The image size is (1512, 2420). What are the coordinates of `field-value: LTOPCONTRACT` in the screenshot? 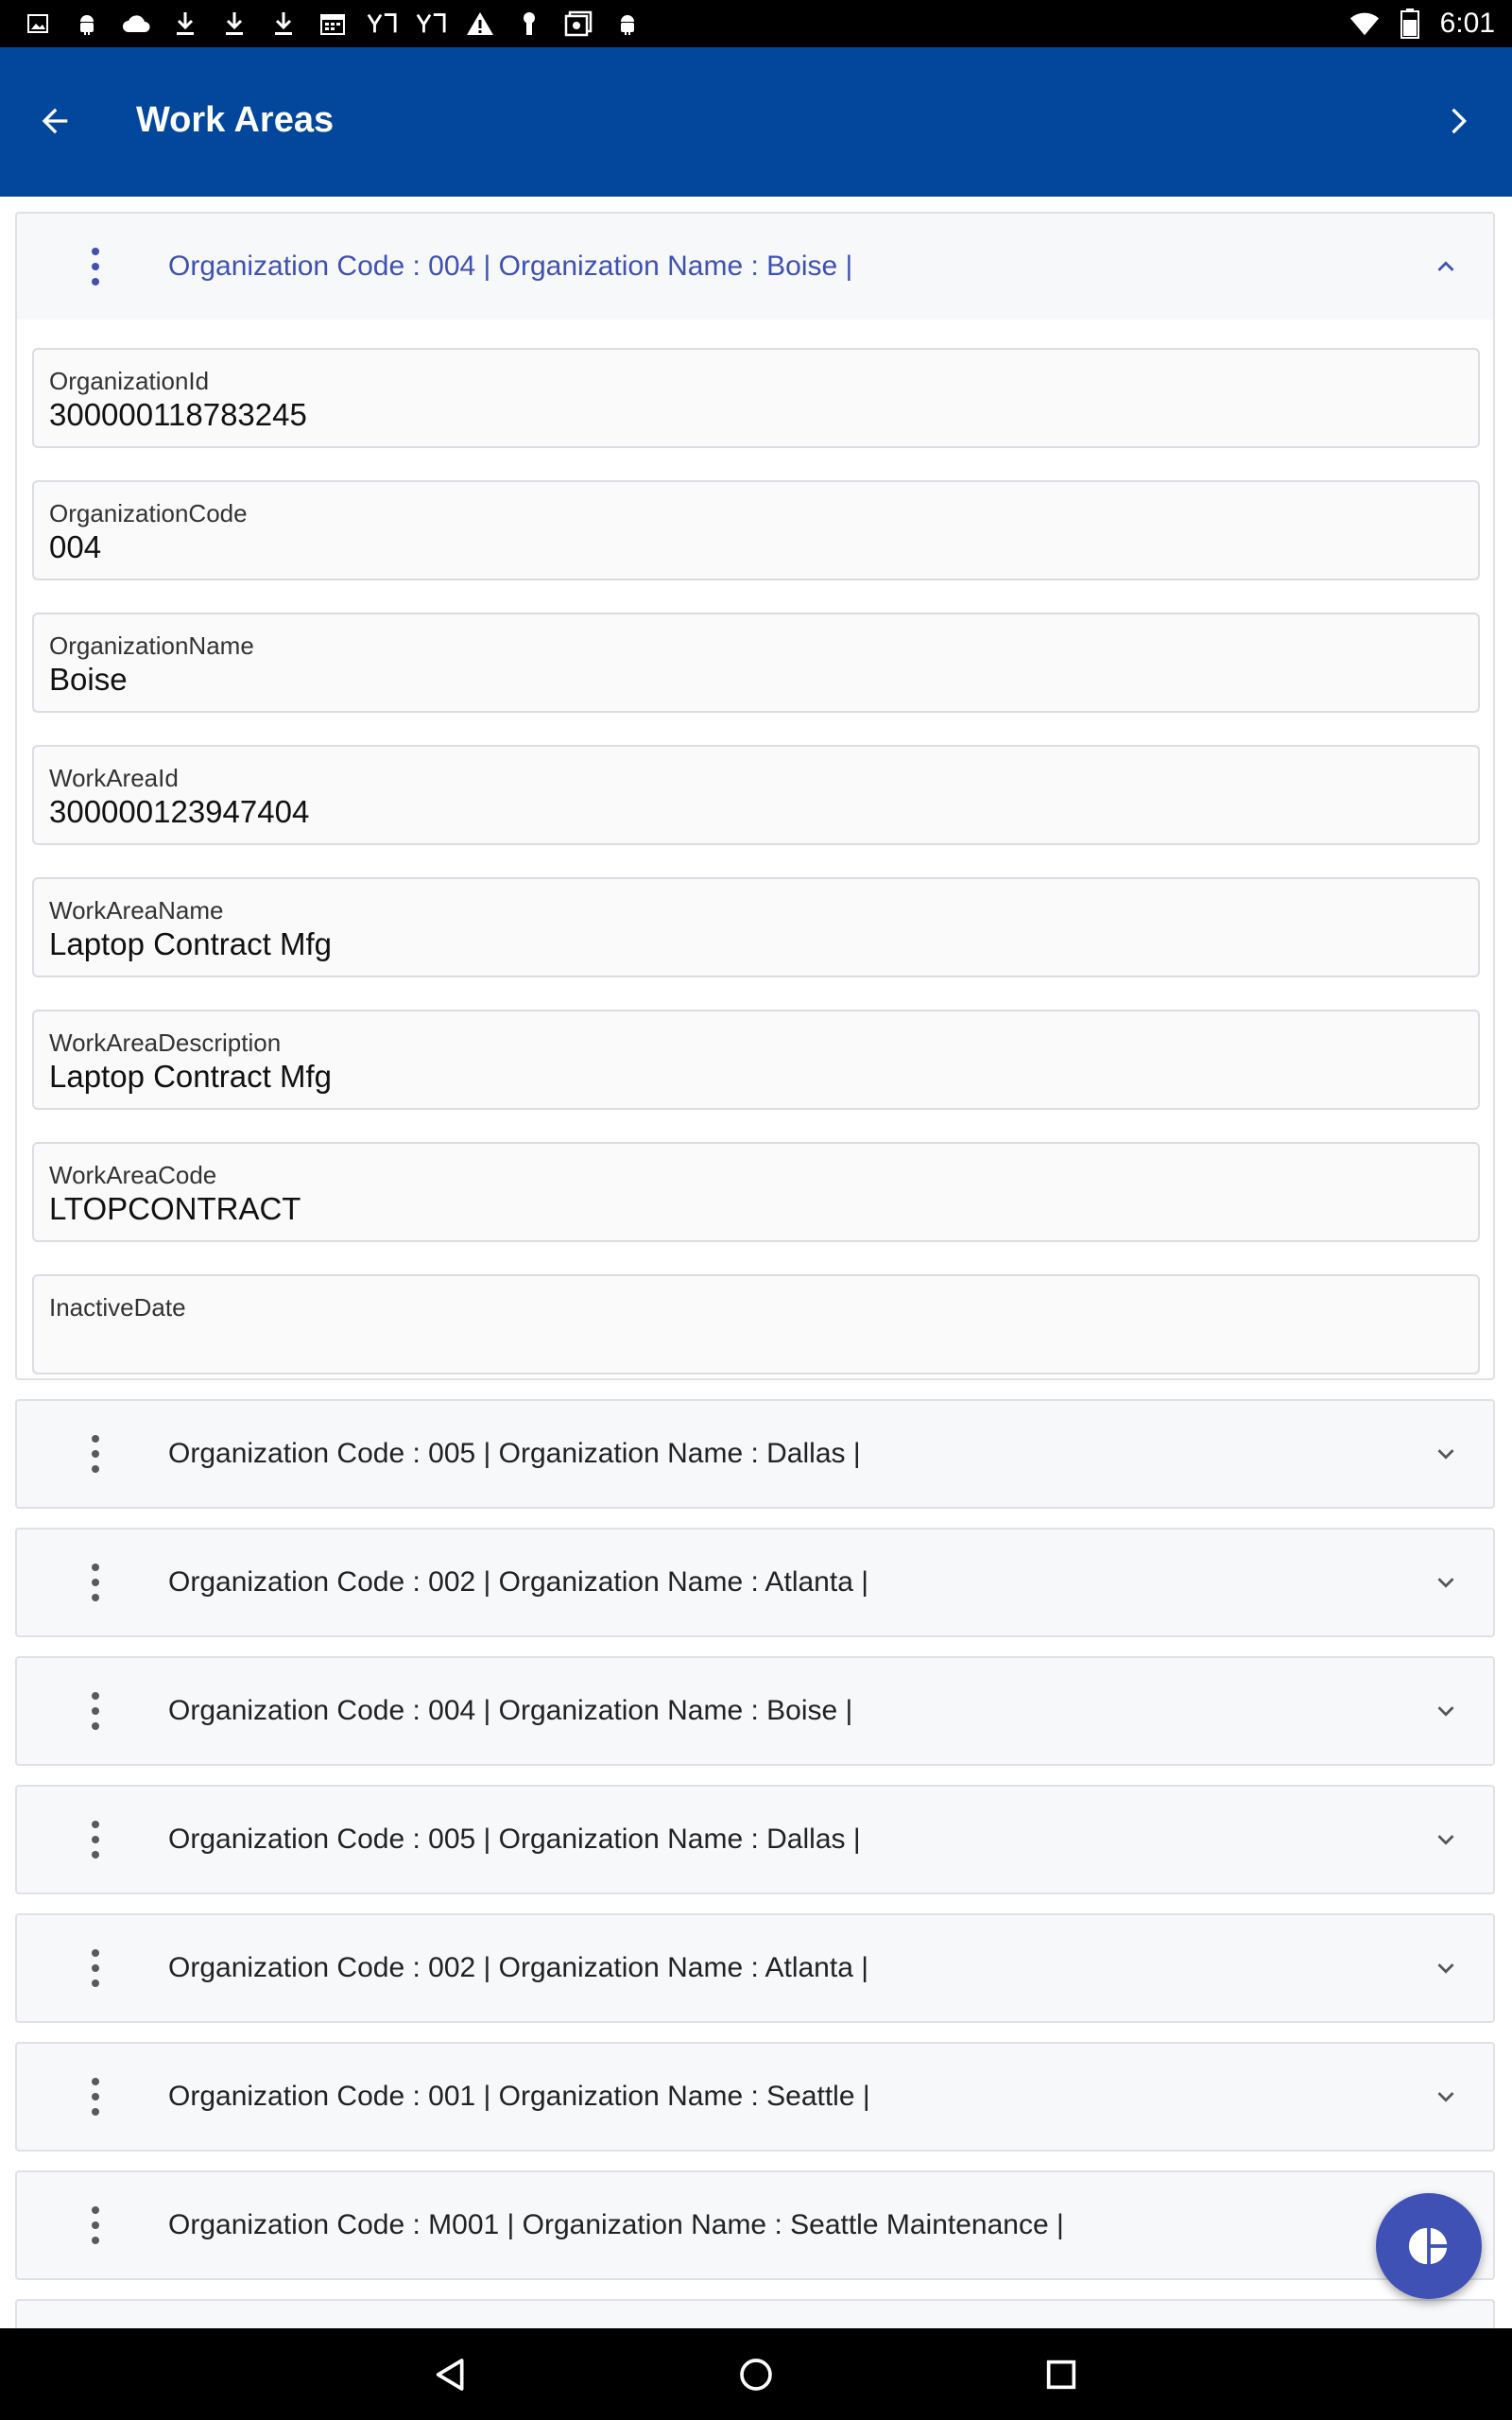 It's located at (175, 1208).